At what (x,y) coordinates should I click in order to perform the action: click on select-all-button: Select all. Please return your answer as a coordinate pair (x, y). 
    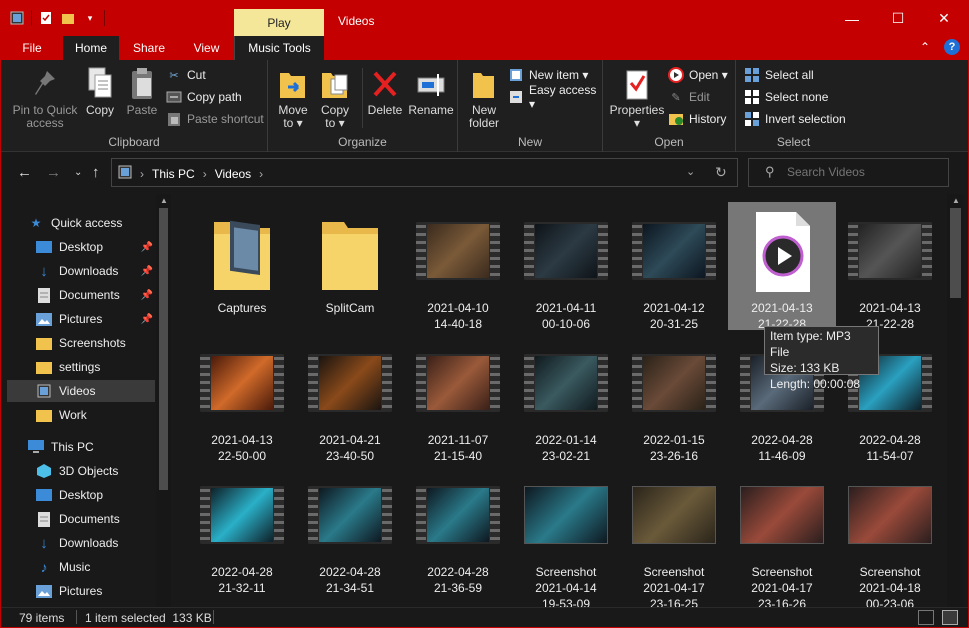
    Looking at the image, I should click on (779, 75).